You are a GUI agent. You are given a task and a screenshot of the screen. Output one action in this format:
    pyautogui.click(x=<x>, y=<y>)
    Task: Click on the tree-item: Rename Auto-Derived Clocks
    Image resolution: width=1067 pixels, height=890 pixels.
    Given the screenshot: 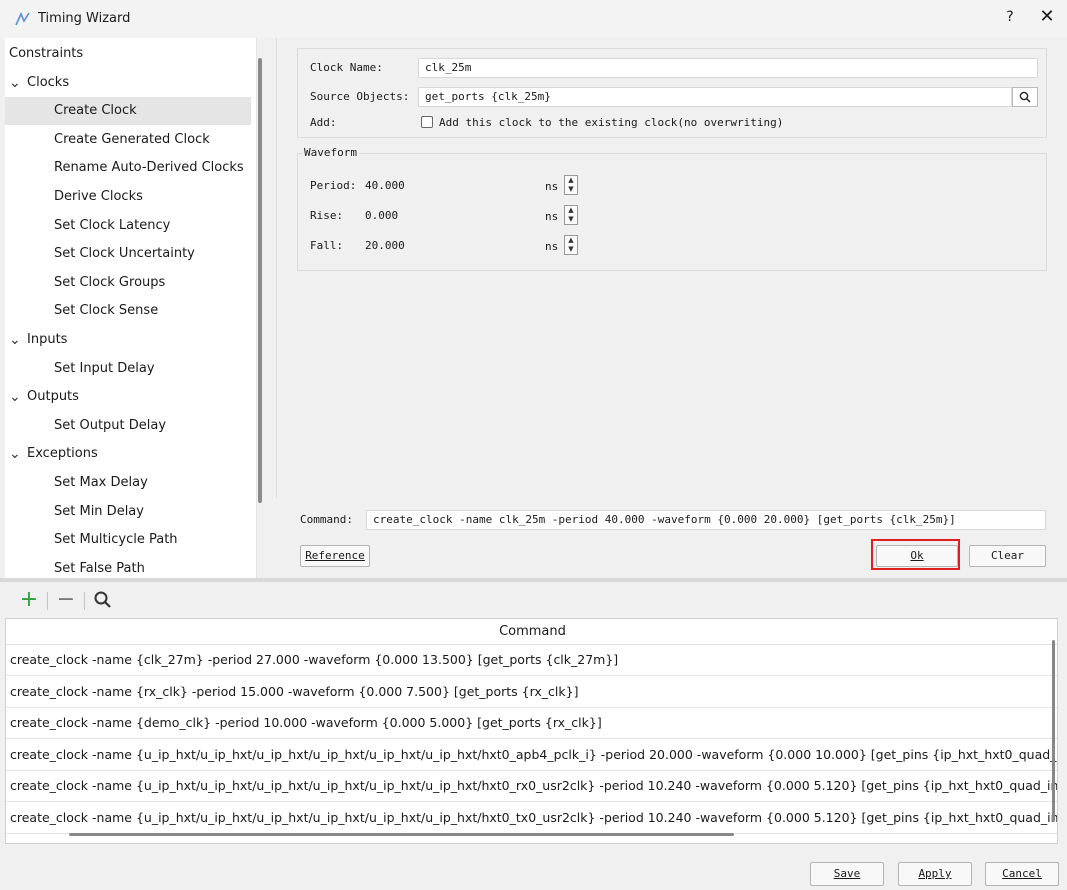 What is the action you would take?
    pyautogui.click(x=149, y=168)
    